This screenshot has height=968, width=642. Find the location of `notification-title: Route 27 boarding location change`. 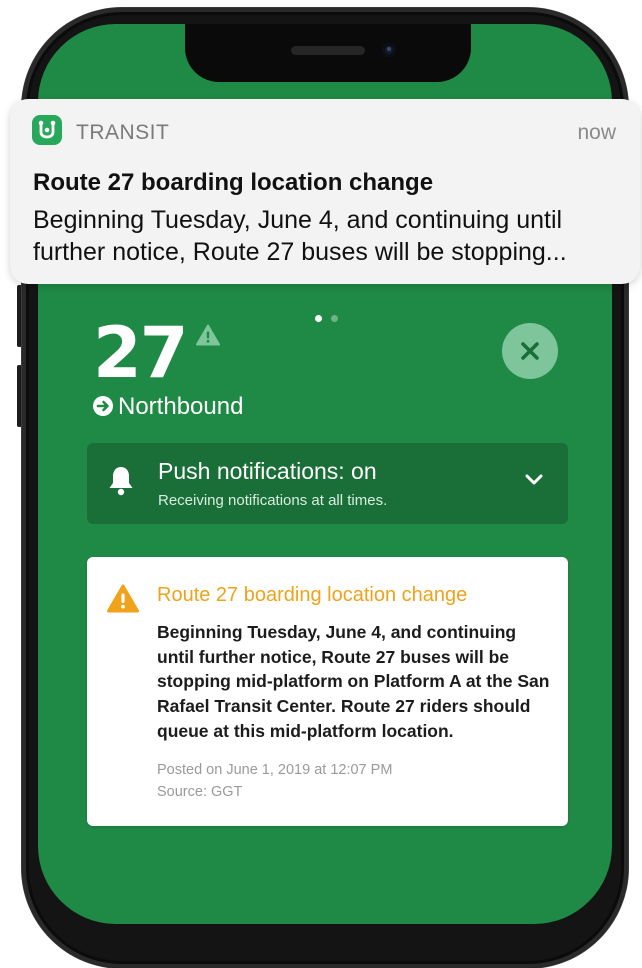

notification-title: Route 27 boarding location change is located at coordinates (233, 182).